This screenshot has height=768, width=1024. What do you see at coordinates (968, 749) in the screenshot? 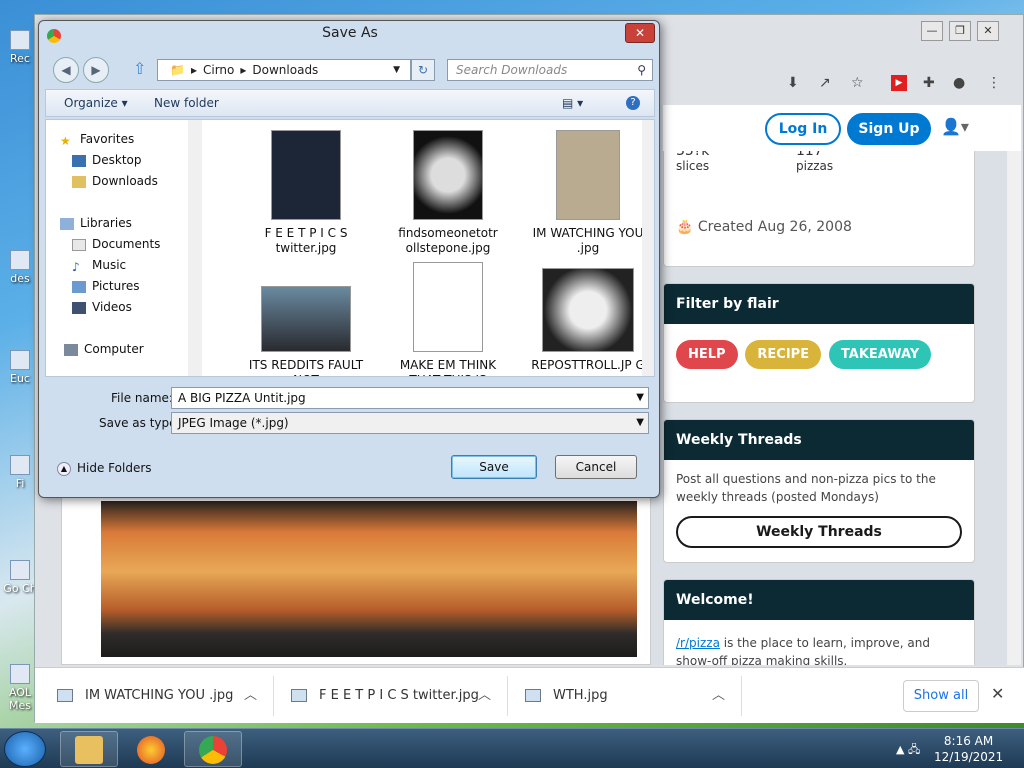
I see `clock: 8:16 AM 12/19/2021` at bounding box center [968, 749].